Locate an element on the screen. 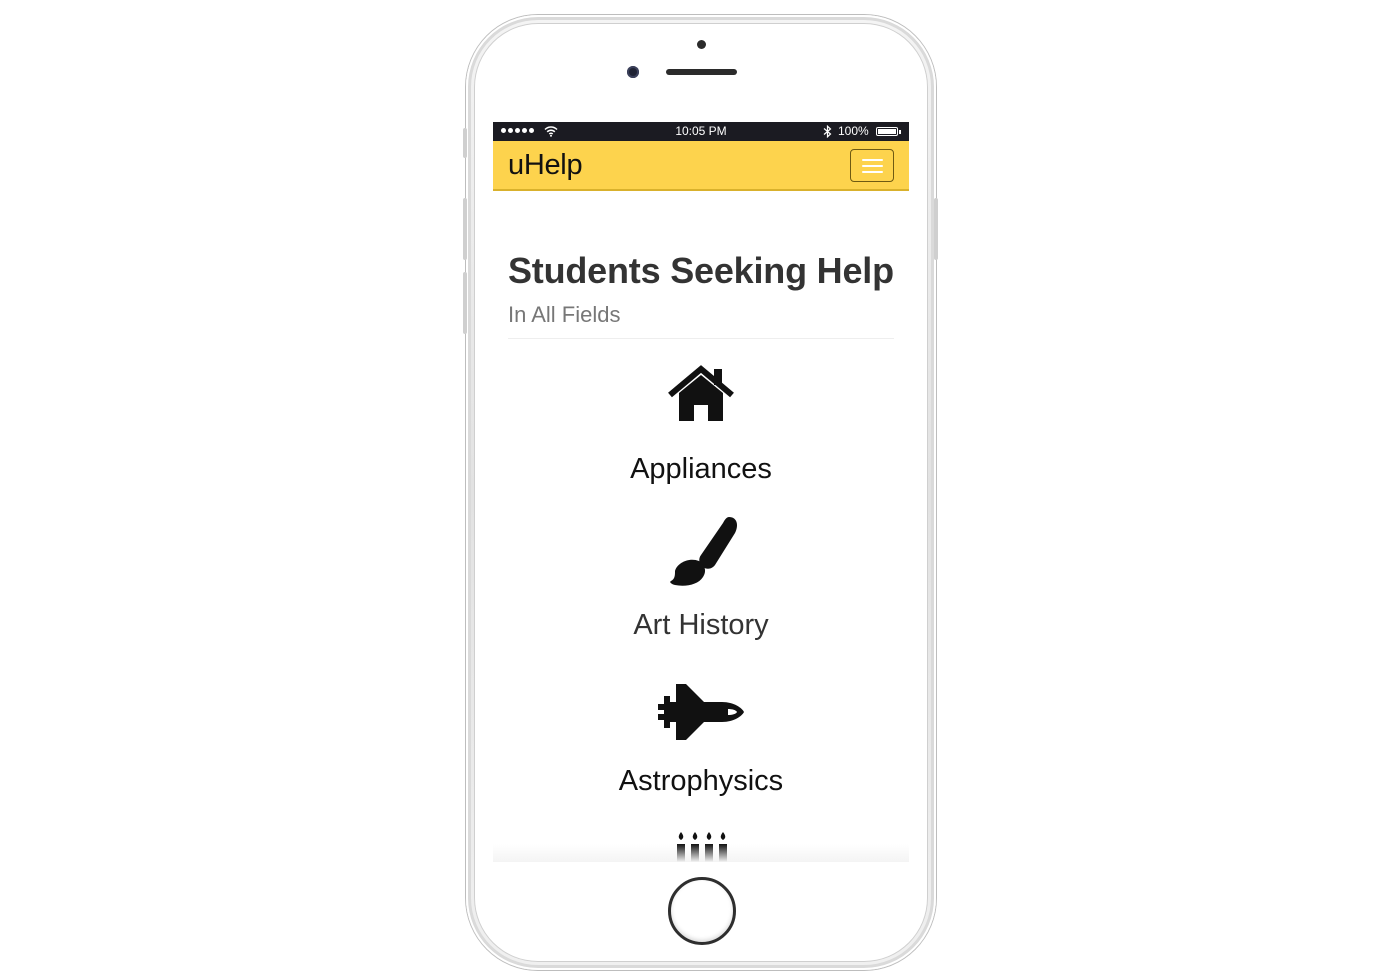  proximity-sensor is located at coordinates (701, 44).